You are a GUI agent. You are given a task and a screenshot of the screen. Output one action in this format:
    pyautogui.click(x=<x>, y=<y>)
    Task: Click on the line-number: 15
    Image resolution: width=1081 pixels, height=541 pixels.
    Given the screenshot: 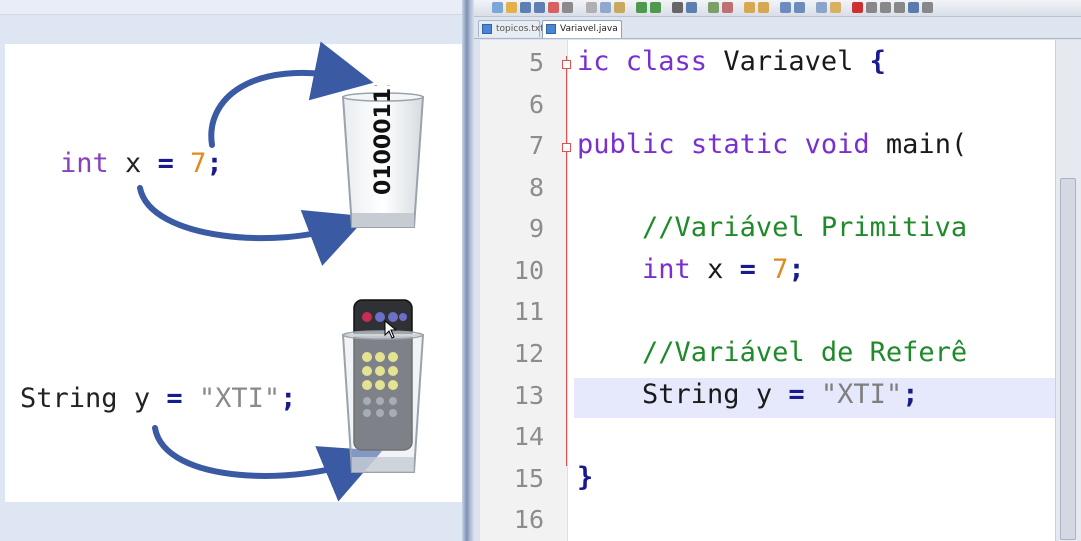 What is the action you would take?
    pyautogui.click(x=528, y=478)
    